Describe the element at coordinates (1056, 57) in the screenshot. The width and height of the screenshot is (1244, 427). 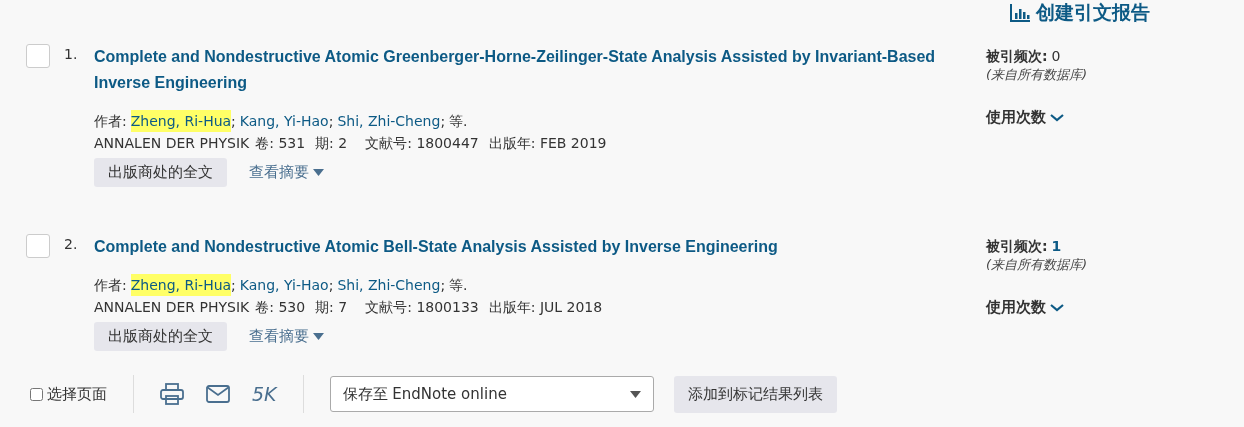
I see `cited-count: 0` at that location.